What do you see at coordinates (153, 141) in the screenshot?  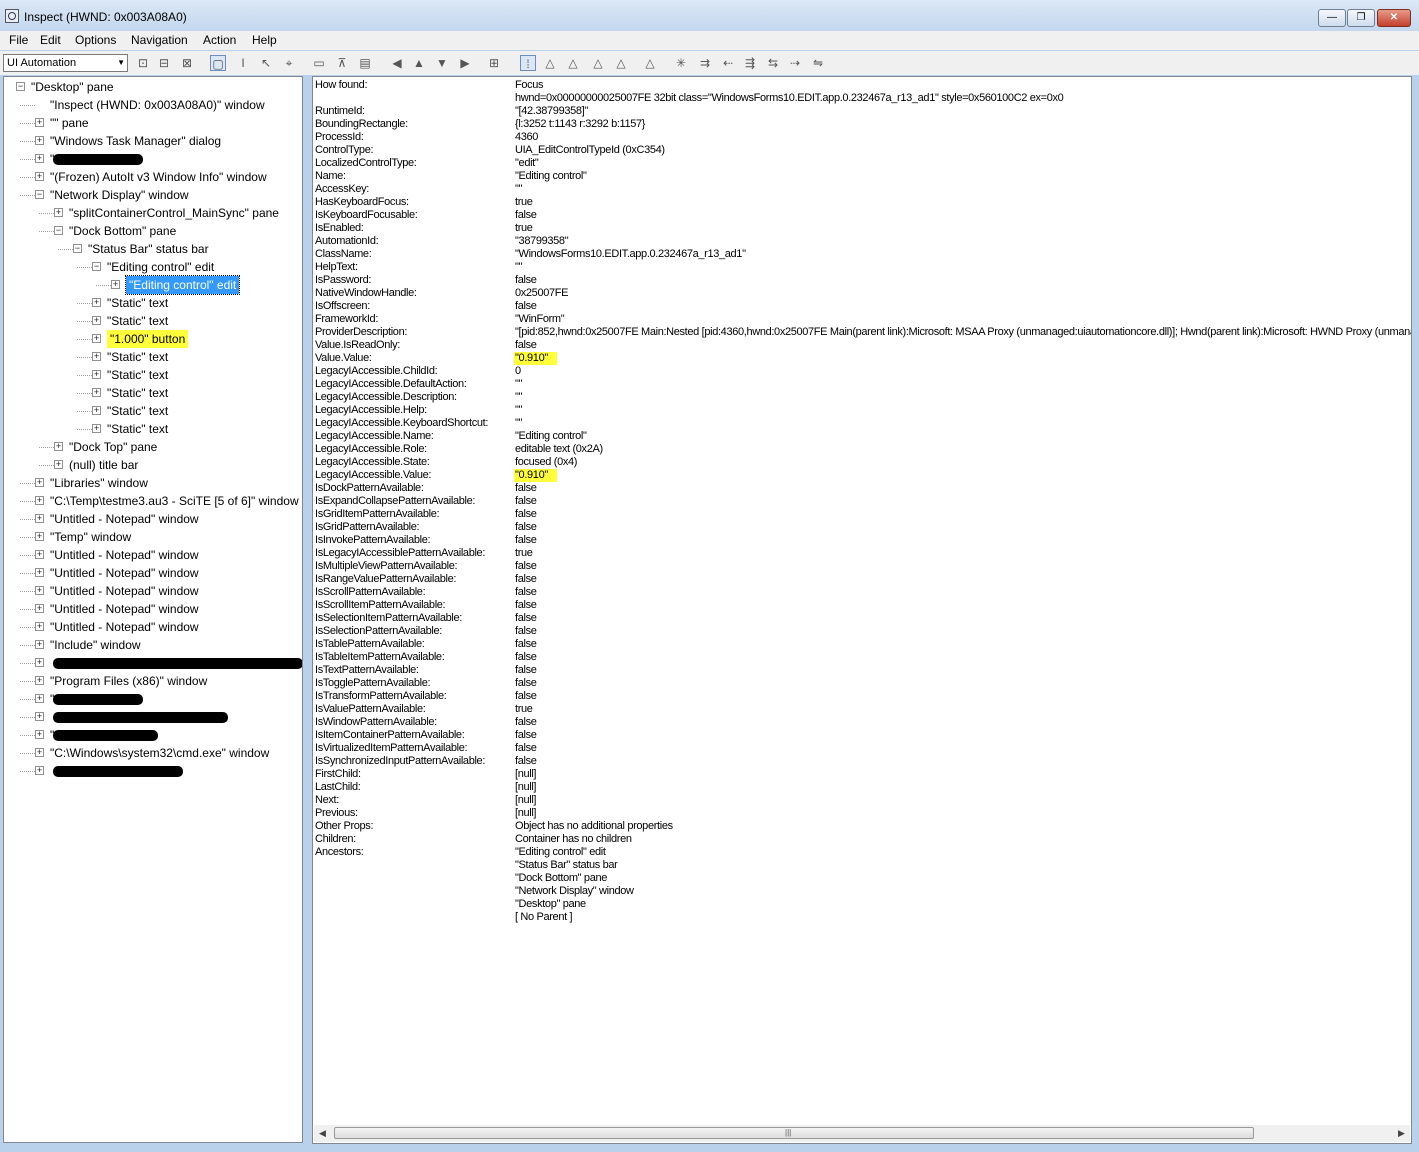 I see `tree-item: + "Windows Task Manager" dialog` at bounding box center [153, 141].